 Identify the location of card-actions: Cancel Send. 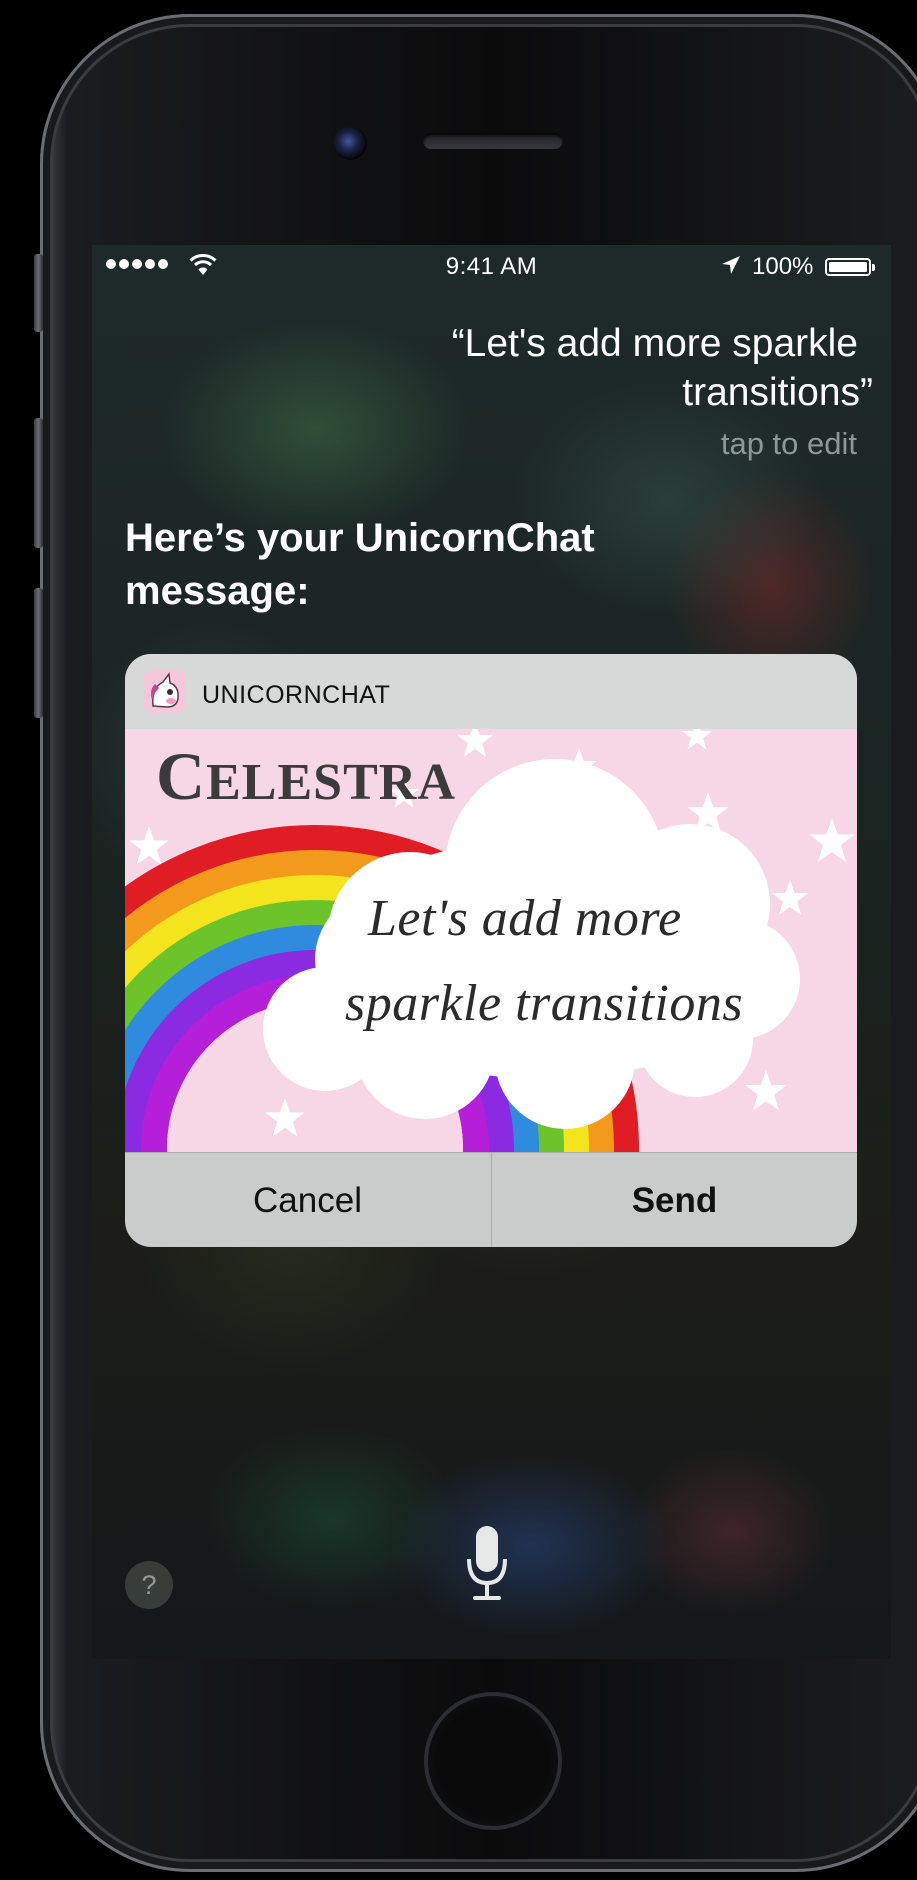
(491, 1199).